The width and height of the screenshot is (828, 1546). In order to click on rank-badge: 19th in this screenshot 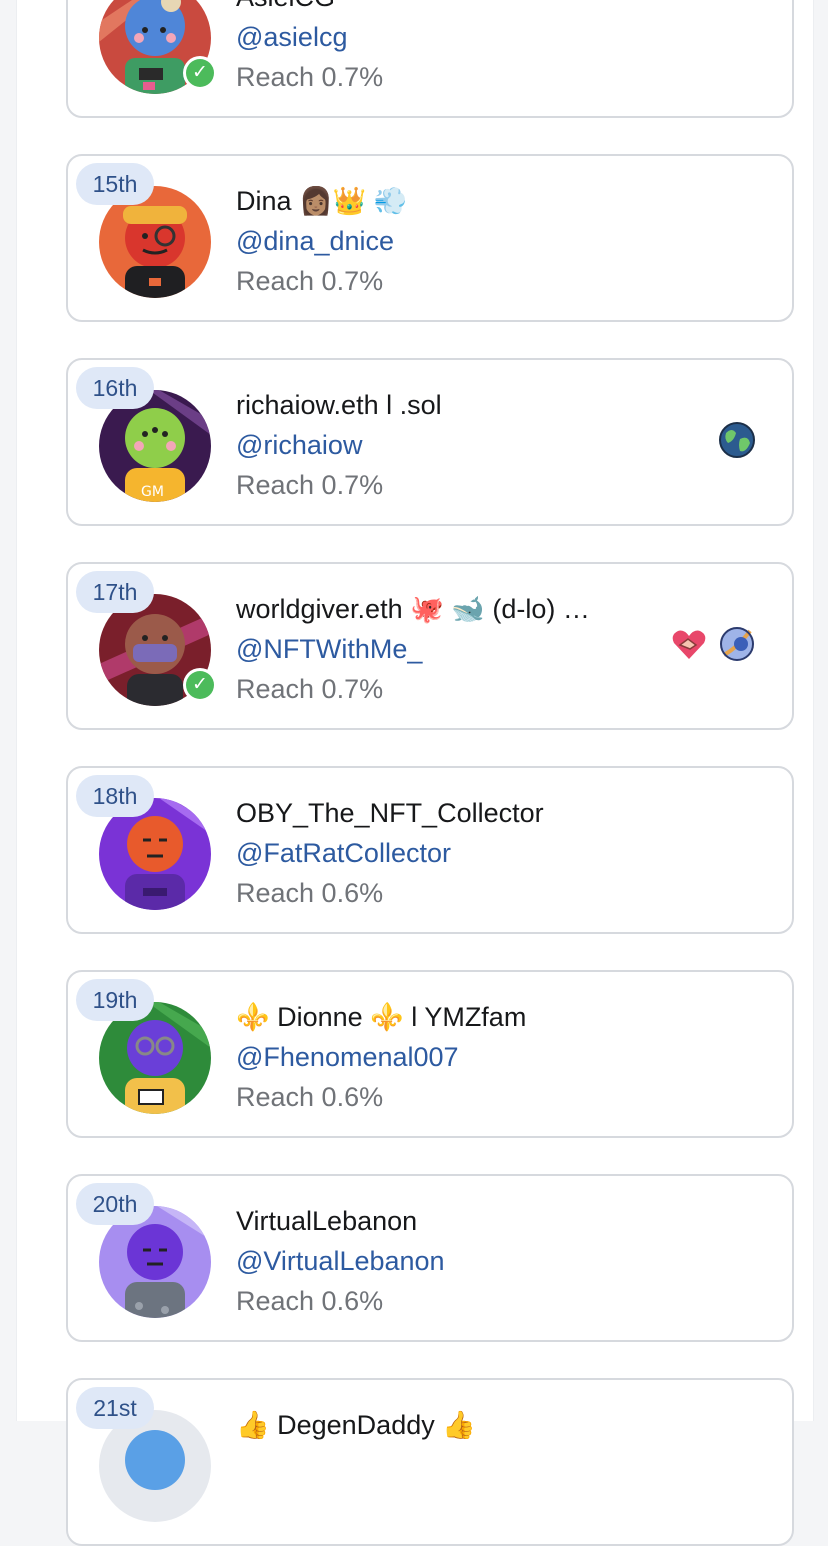, I will do `click(115, 1000)`.